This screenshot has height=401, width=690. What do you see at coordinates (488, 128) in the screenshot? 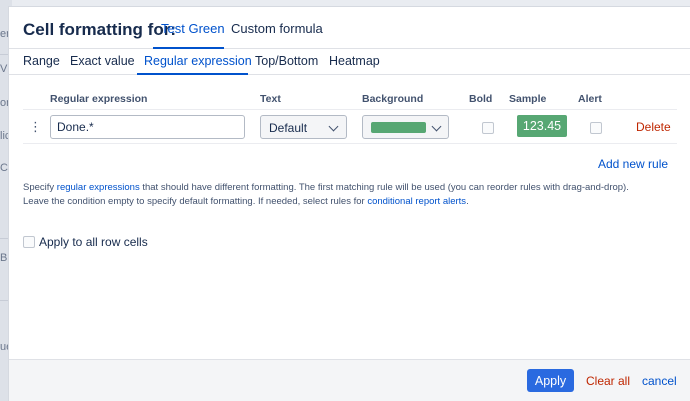
I see `bold-checkbox` at bounding box center [488, 128].